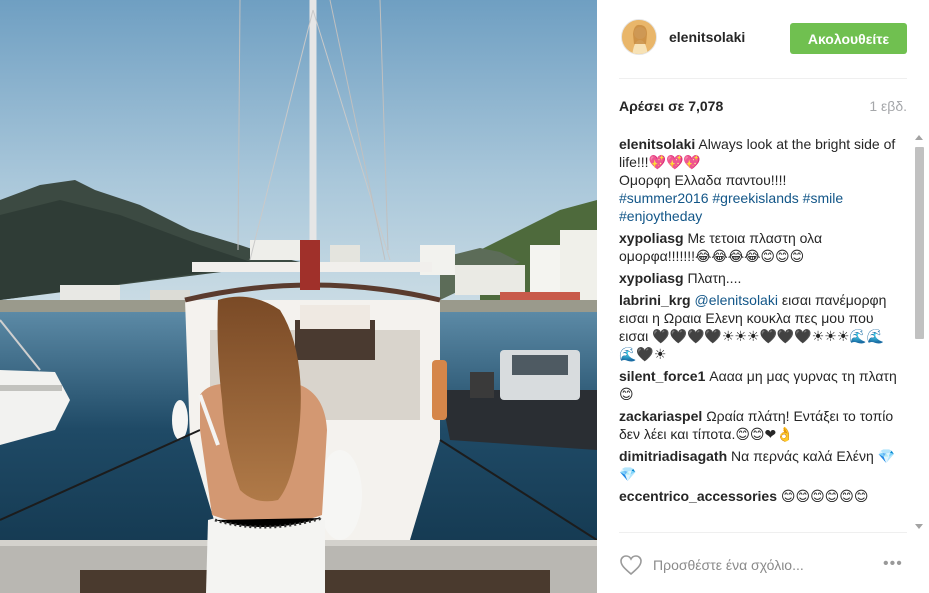  I want to click on comment-username: elenitsolaki, so click(657, 144).